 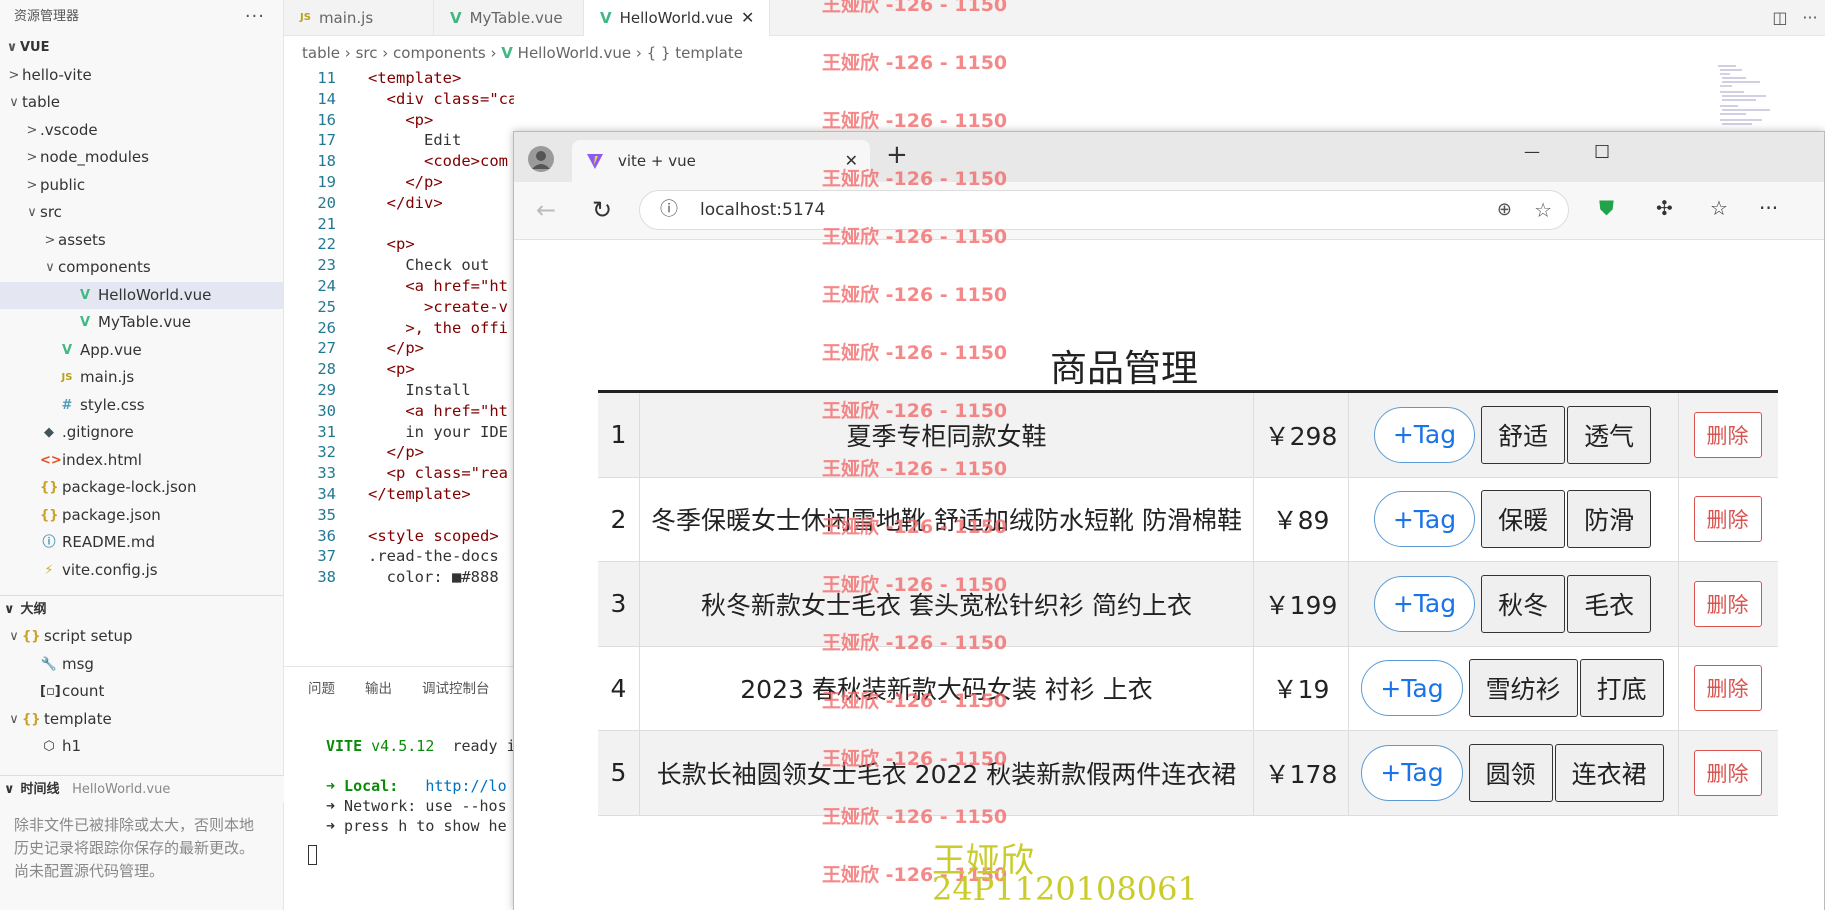 What do you see at coordinates (439, 53) in the screenshot?
I see `breadcrumb-components: components` at bounding box center [439, 53].